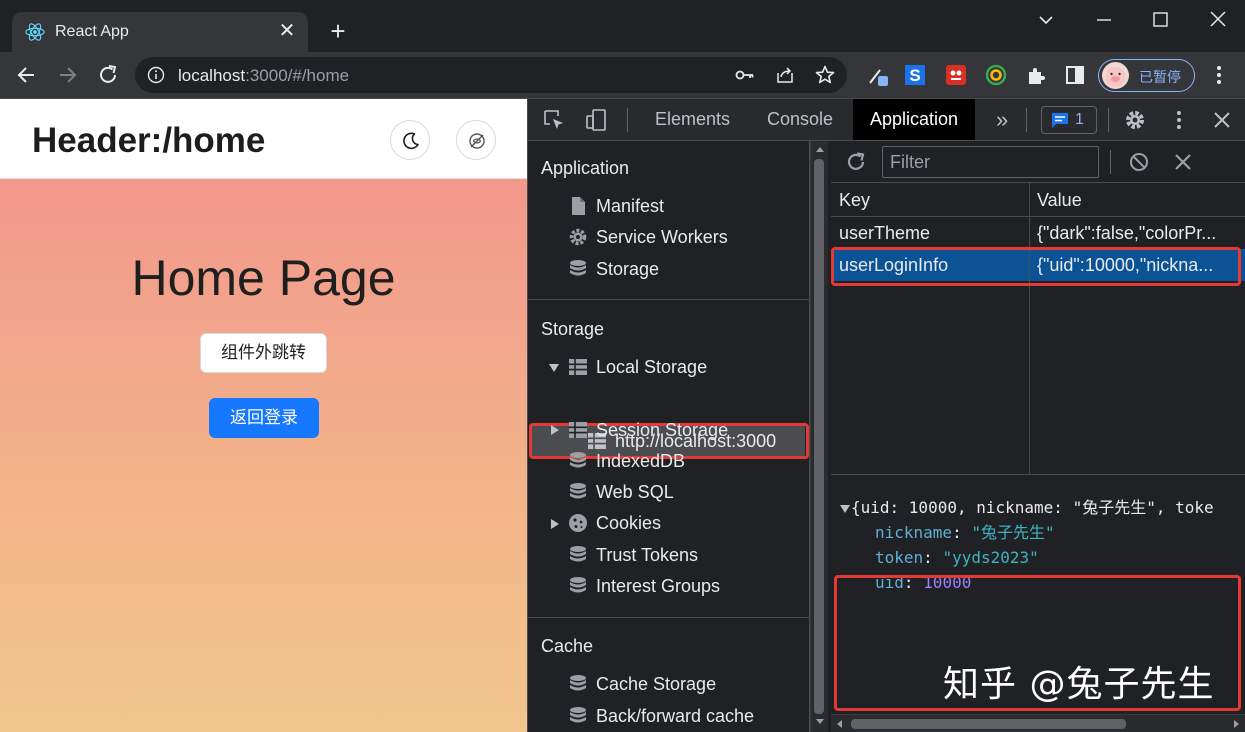 This screenshot has height=732, width=1245. What do you see at coordinates (1184, 507) in the screenshot?
I see `preview-summary-tail: , toke` at bounding box center [1184, 507].